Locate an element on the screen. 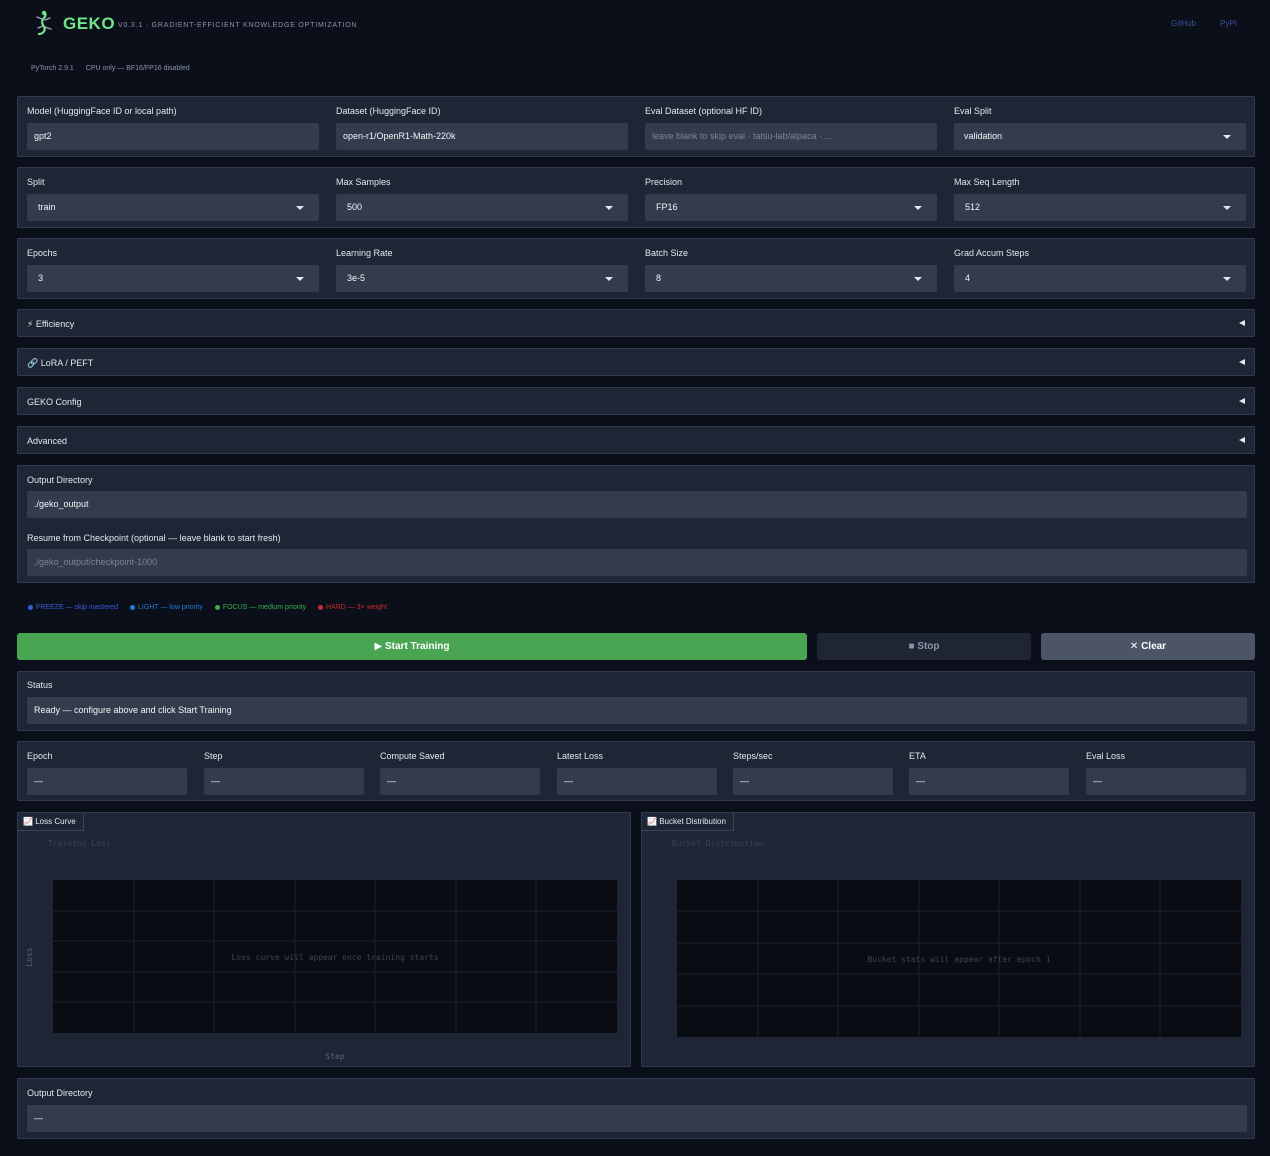 The image size is (1270, 1156). model-label: Model (HuggingFace ID or local path) is located at coordinates (102, 111).